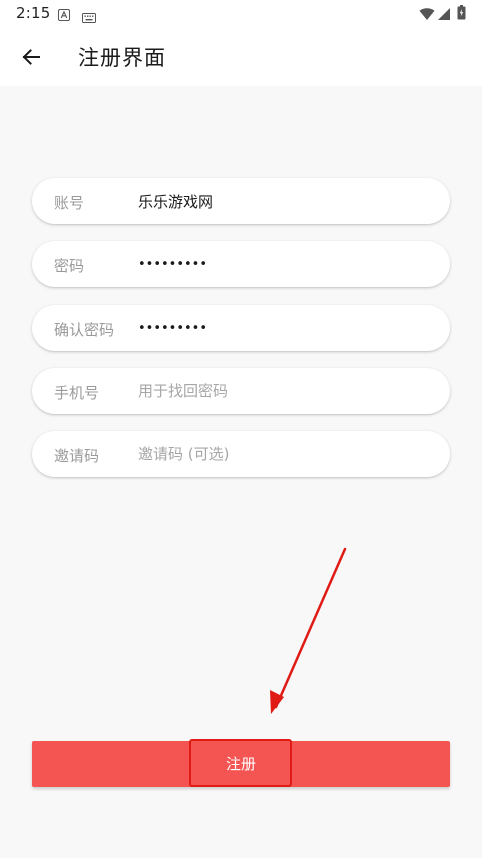 This screenshot has height=858, width=482. I want to click on account-input, so click(283, 201).